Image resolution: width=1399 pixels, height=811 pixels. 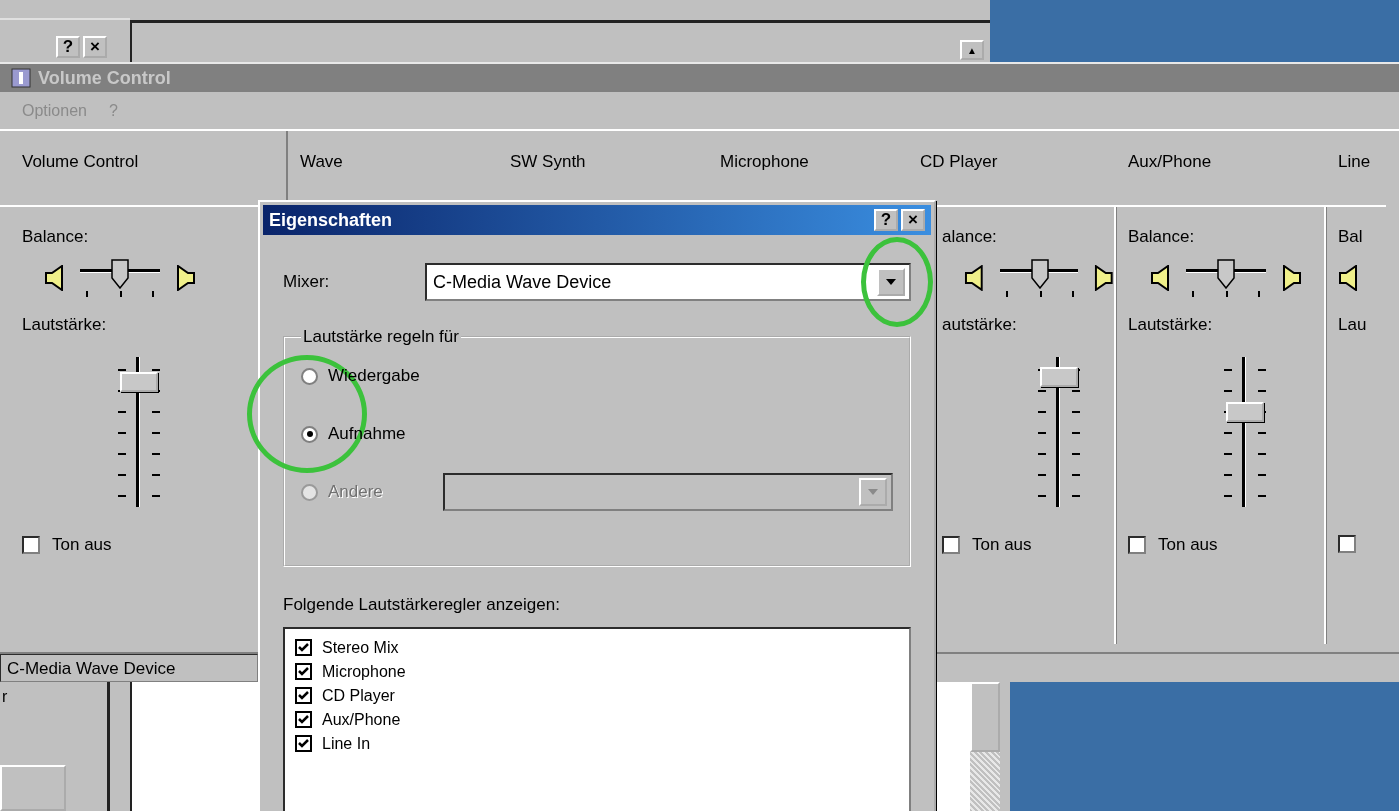 I want to click on window-title: Volume Control, so click(x=104, y=78).